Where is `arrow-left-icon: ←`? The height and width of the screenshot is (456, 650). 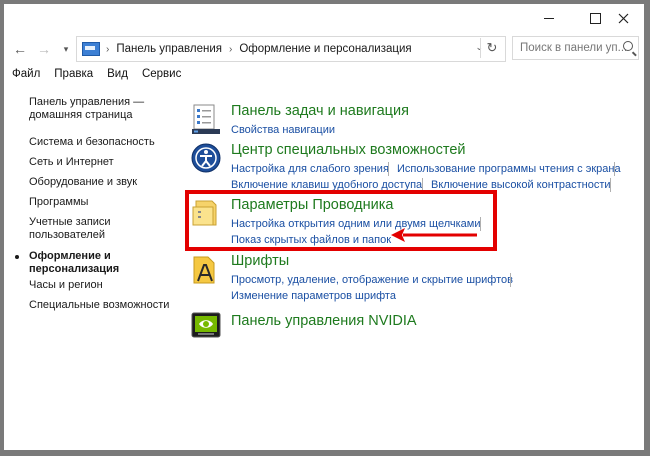 arrow-left-icon: ← is located at coordinates (20, 49).